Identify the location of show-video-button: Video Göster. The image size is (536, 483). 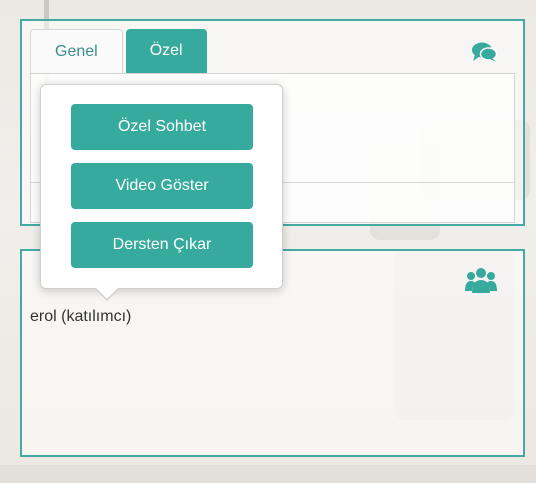
(162, 186).